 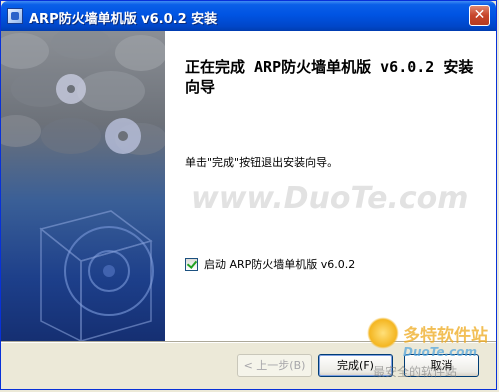 I want to click on finish-button: 完成(F), so click(x=355, y=365).